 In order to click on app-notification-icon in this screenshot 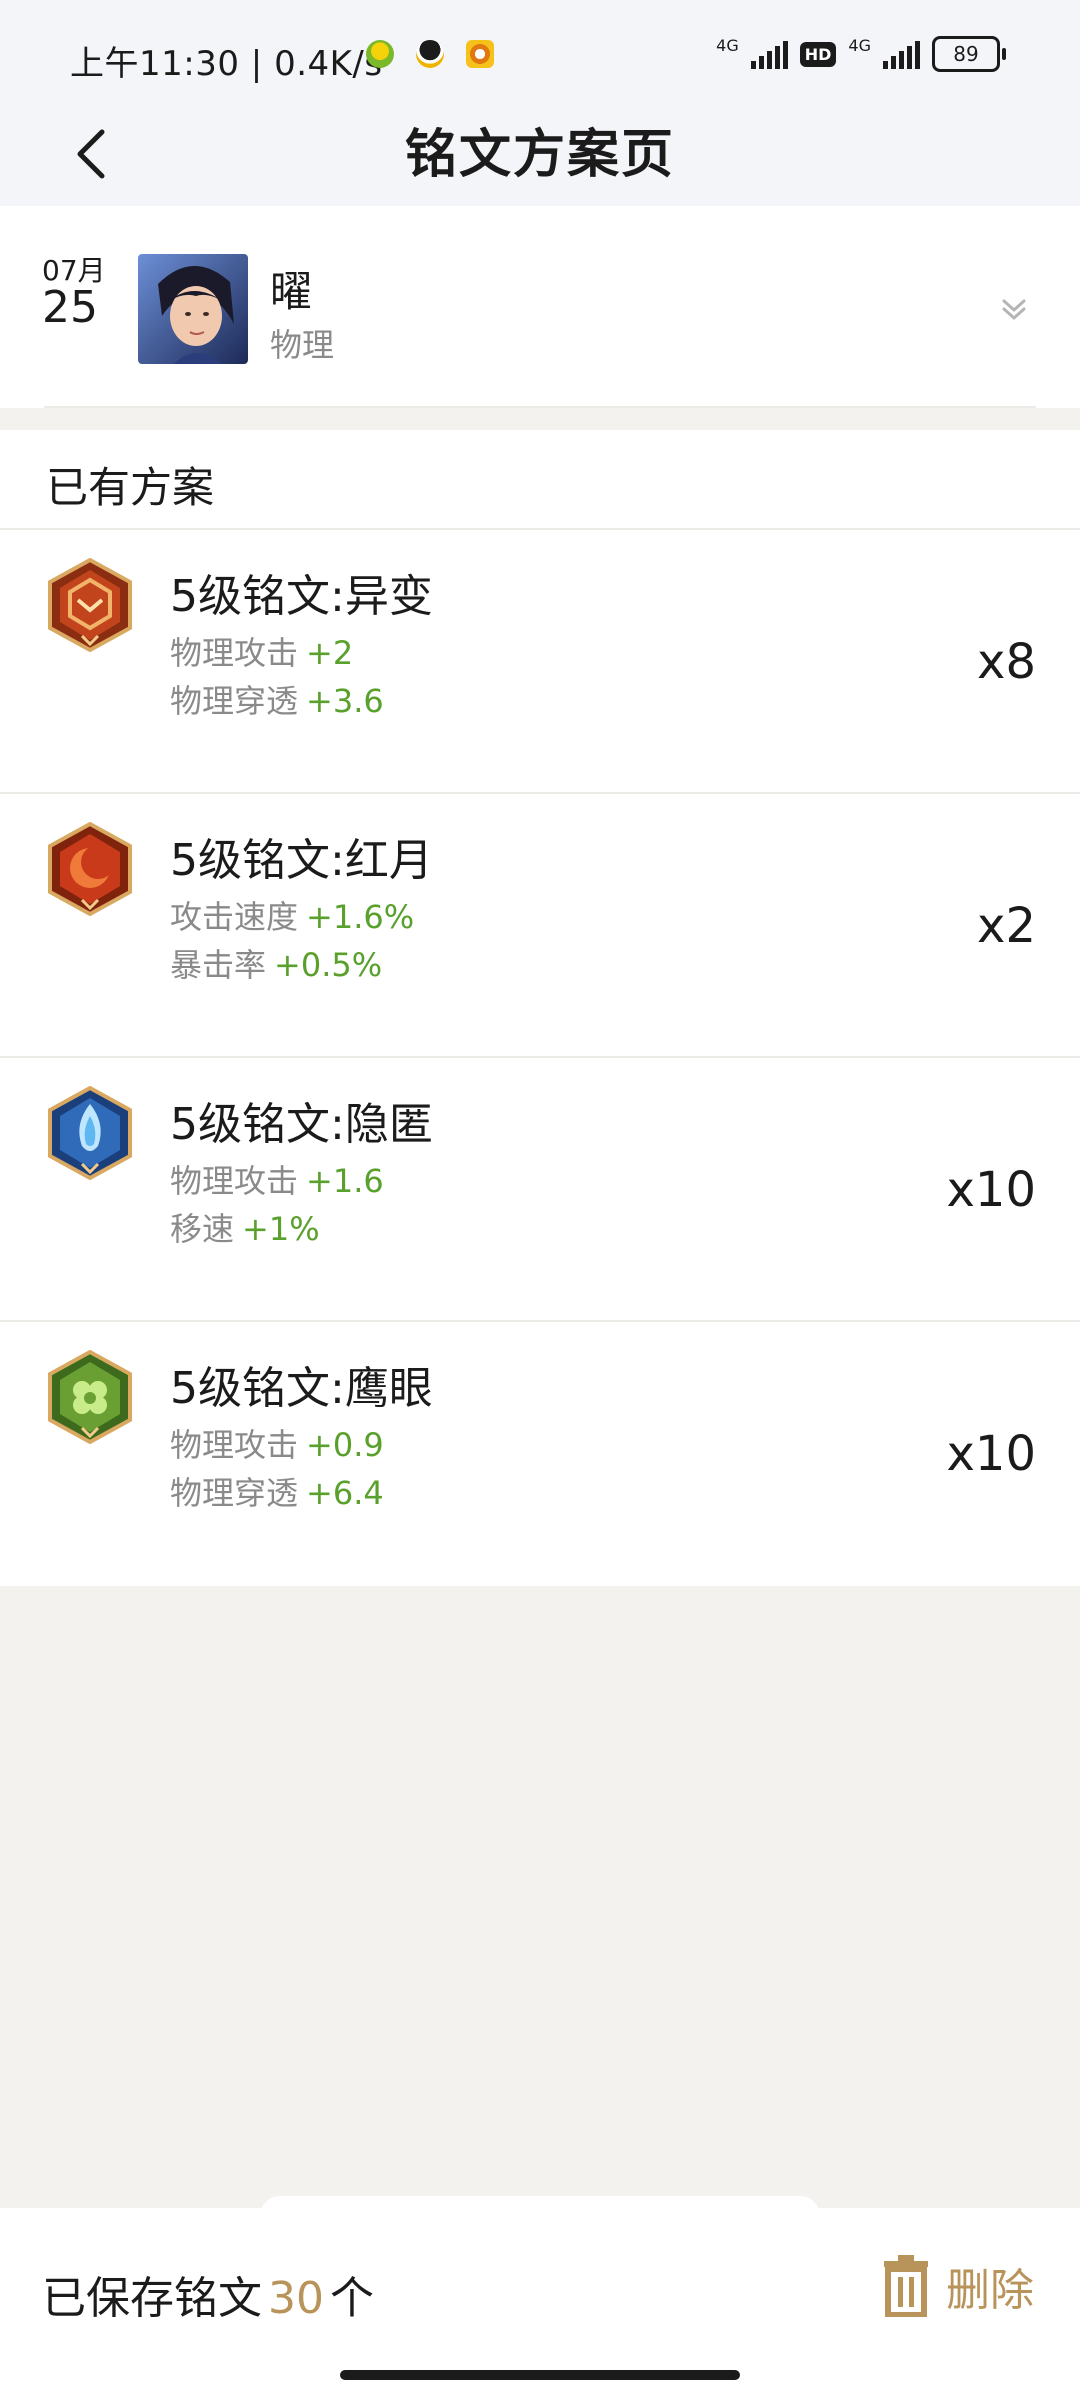, I will do `click(380, 54)`.